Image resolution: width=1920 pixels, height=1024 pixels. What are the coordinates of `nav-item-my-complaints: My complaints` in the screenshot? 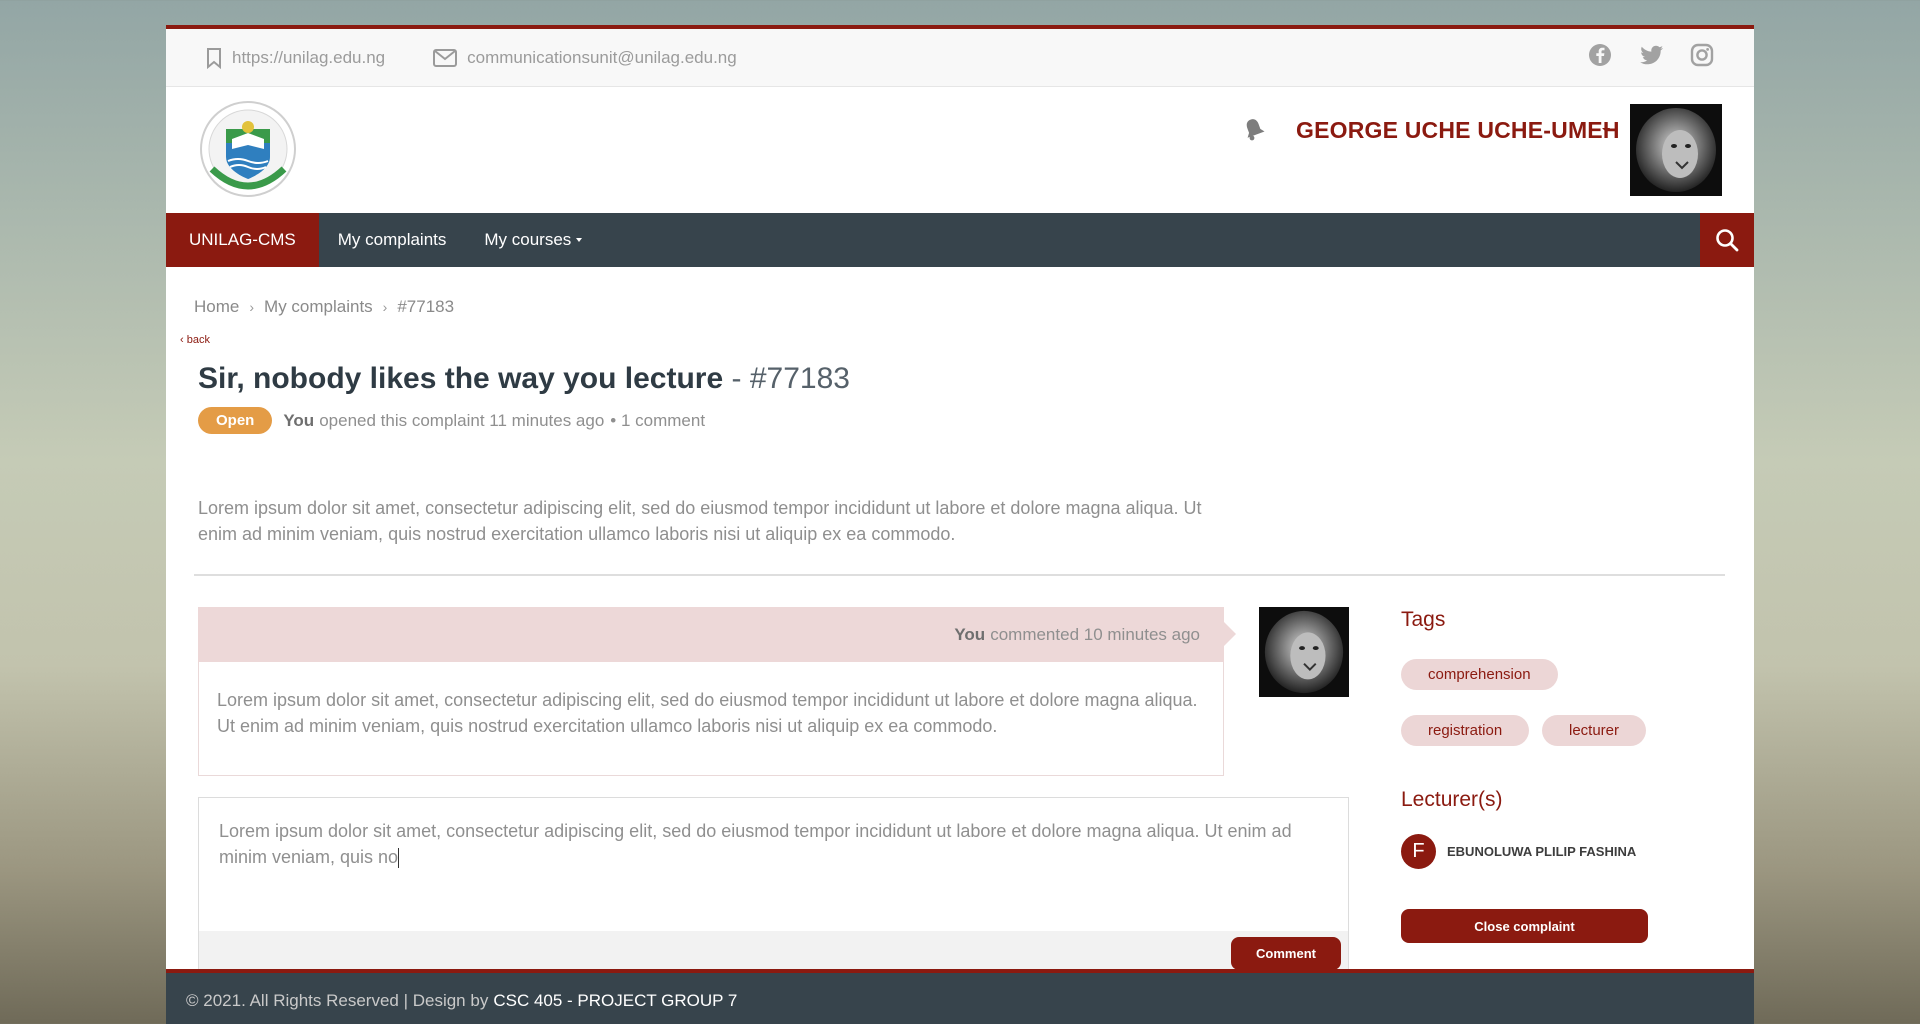 It's located at (392, 240).